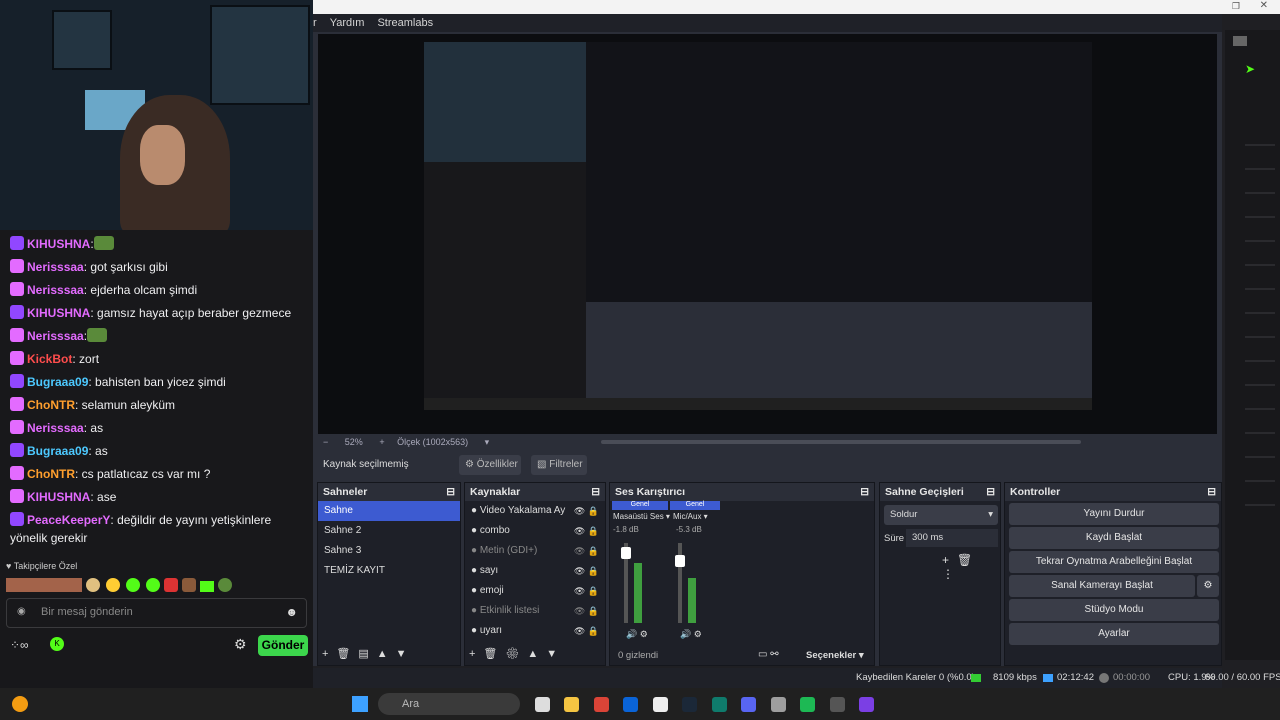 The height and width of the screenshot is (720, 1280). Describe the element at coordinates (57, 644) in the screenshot. I see `kick-icon: K` at that location.